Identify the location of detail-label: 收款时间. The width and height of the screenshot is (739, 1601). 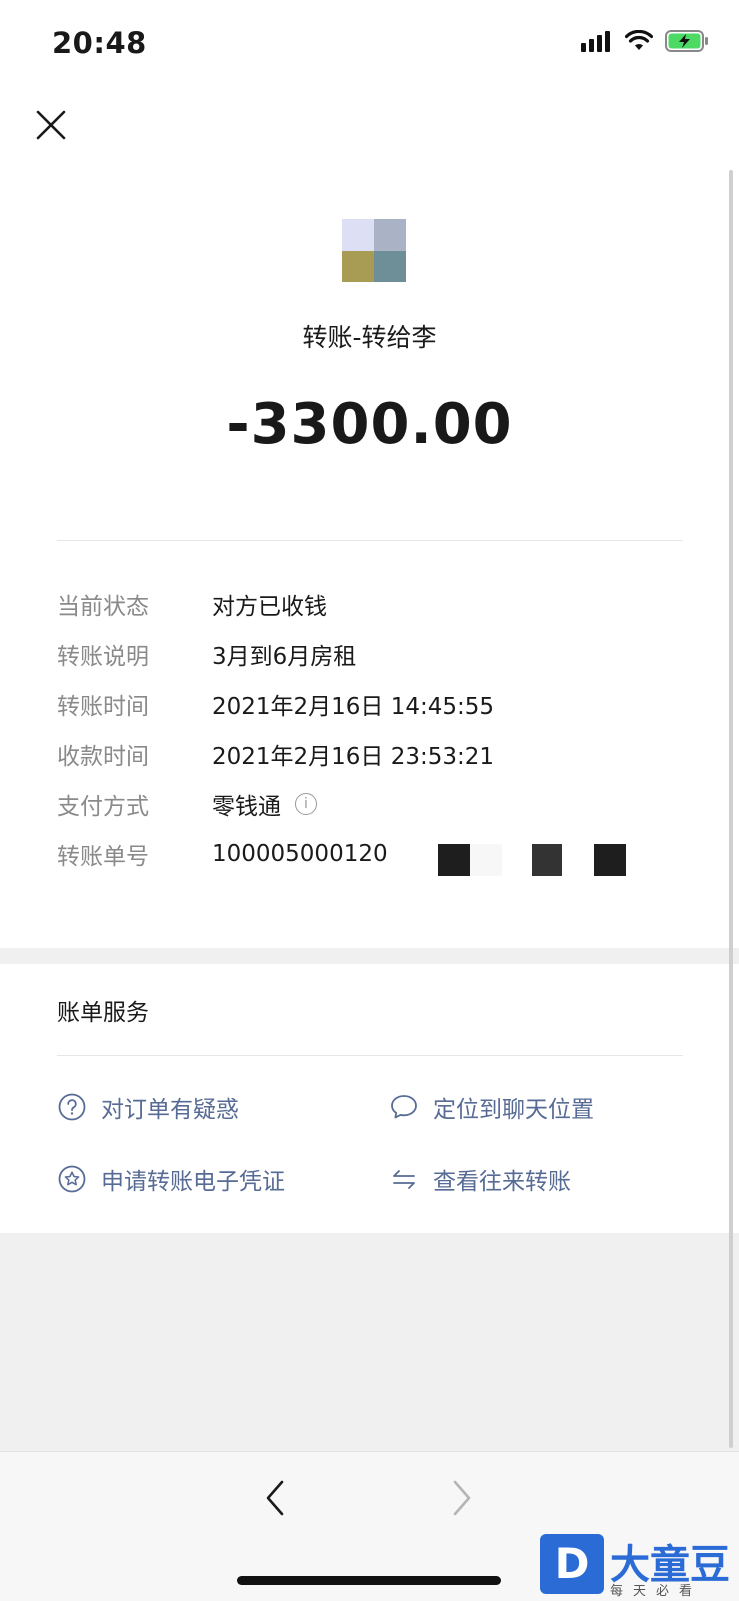
(103, 757).